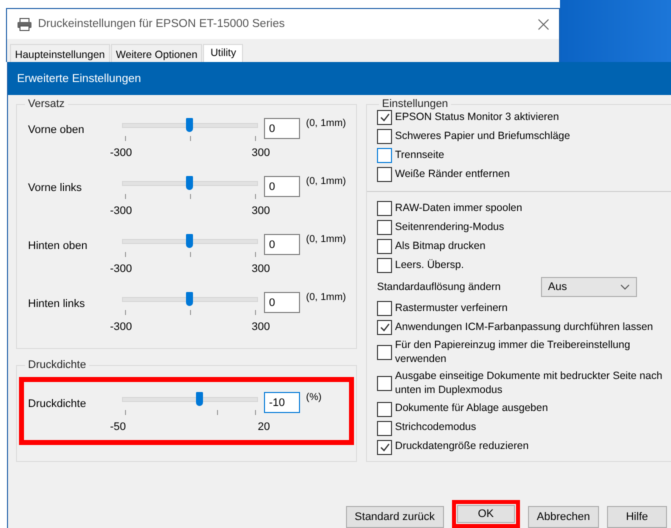  I want to click on tab: Weitere Optionen, so click(156, 53).